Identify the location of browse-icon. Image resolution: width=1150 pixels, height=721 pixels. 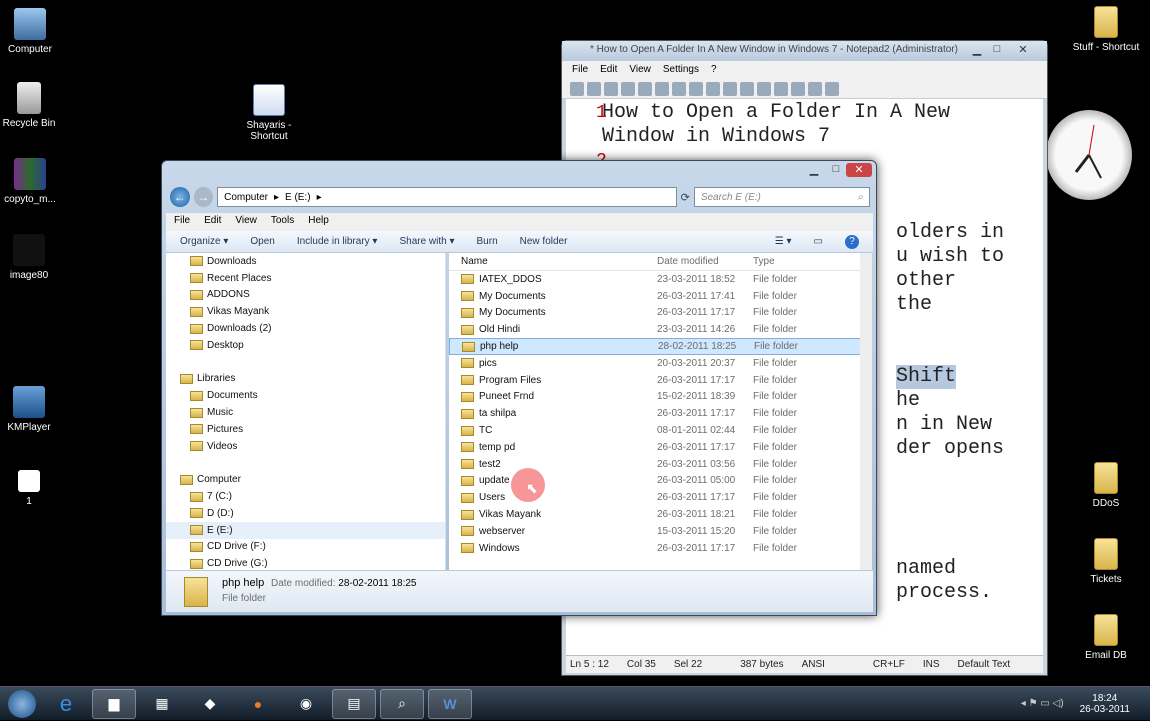
(611, 89).